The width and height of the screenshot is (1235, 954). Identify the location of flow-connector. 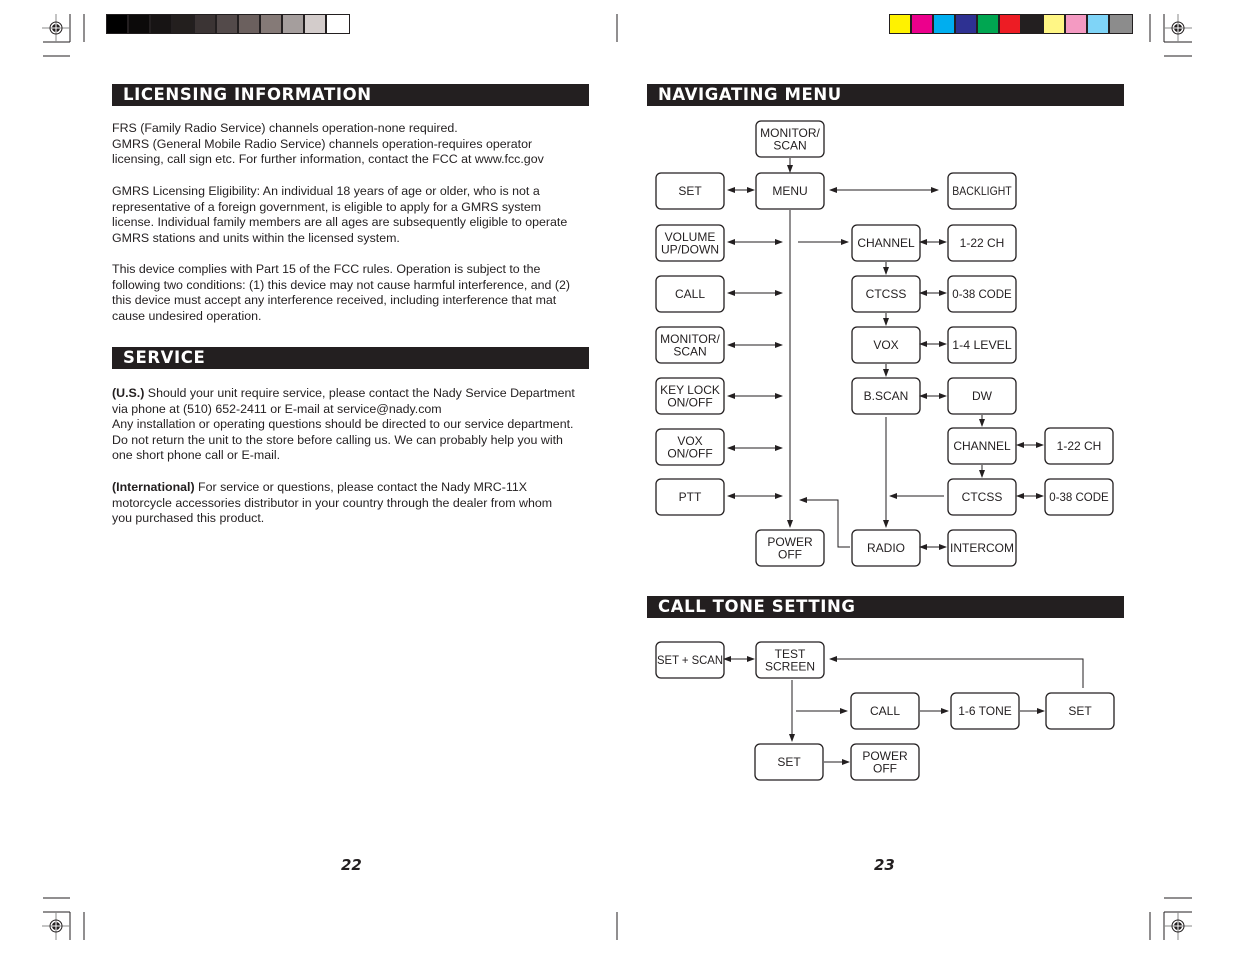
(956, 672).